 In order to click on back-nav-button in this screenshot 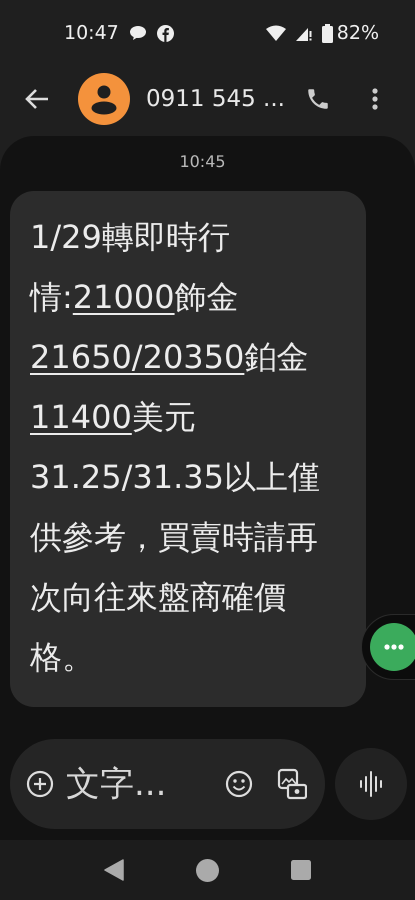, I will do `click(114, 870)`.